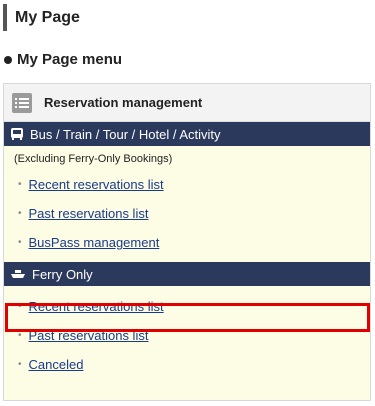  Describe the element at coordinates (187, 364) in the screenshot. I see `ferry-canceled-row: • Canceled` at that location.